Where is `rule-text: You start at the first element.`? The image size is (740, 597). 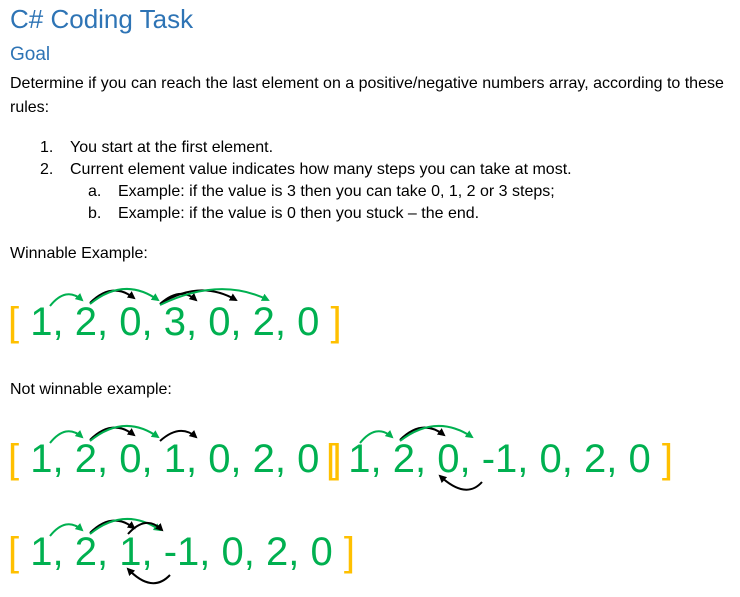
rule-text: You start at the first element. is located at coordinates (172, 147).